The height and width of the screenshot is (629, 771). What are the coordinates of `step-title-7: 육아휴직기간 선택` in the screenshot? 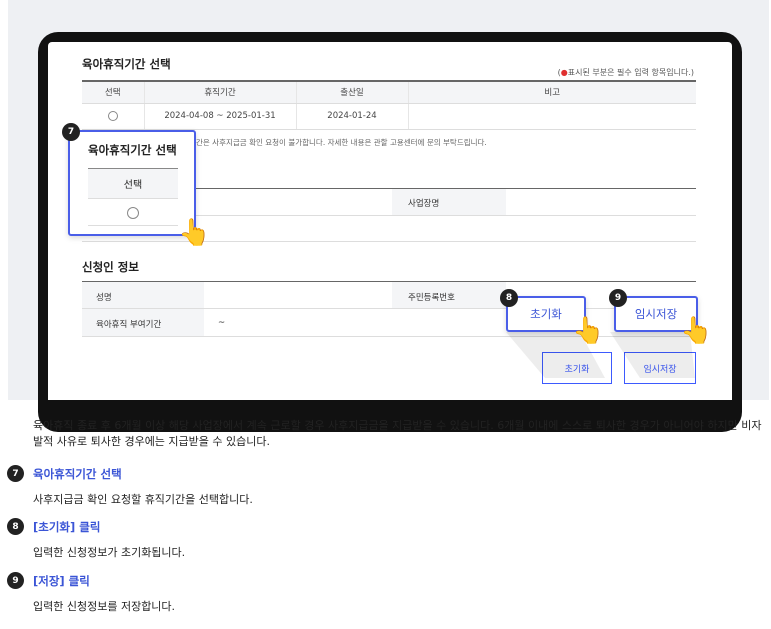 It's located at (77, 474).